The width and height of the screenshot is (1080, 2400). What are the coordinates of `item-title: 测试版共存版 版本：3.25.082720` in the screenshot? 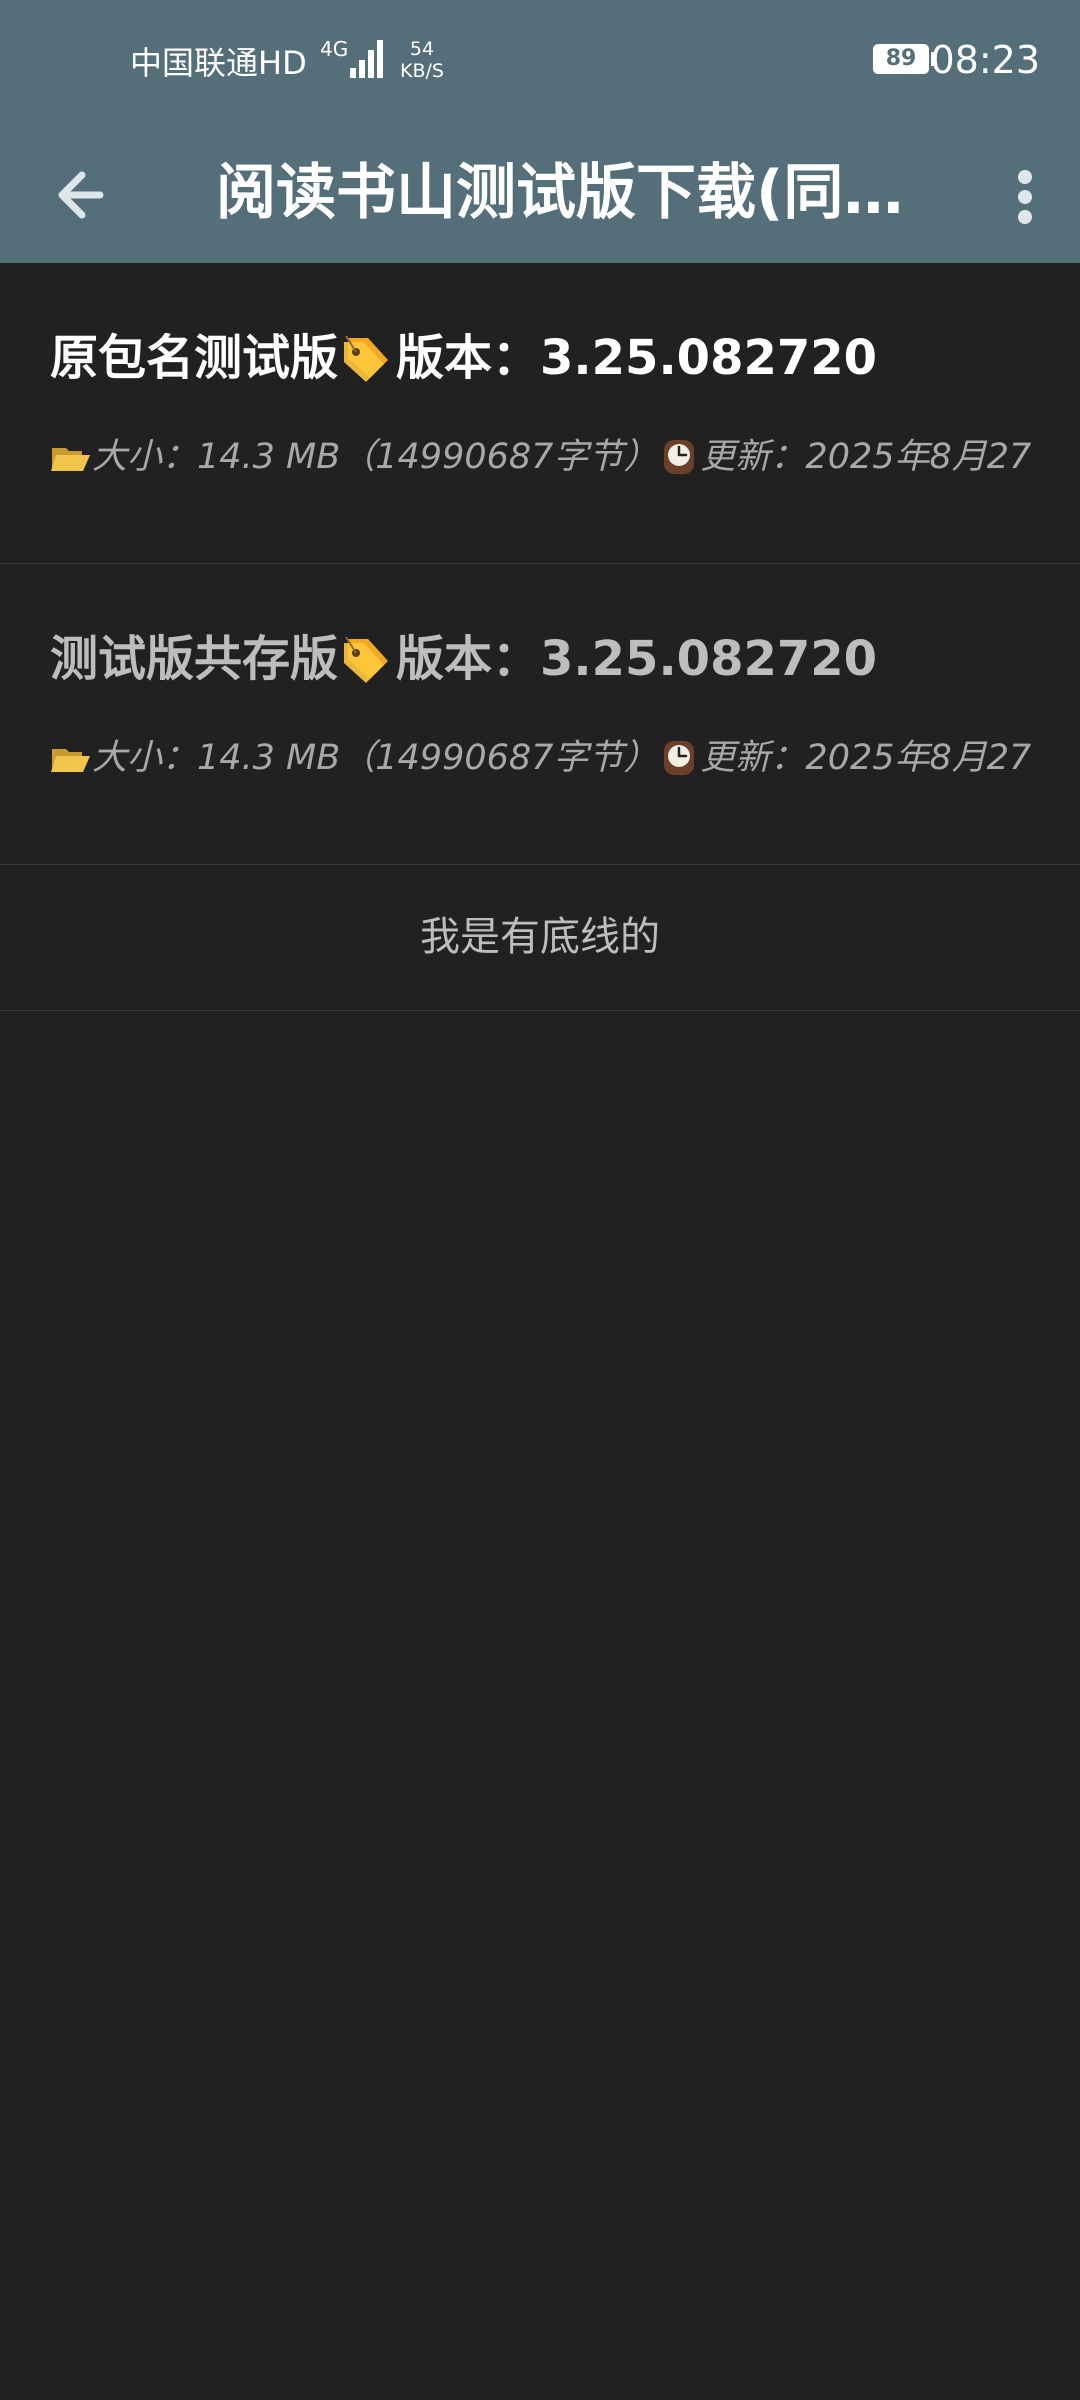 It's located at (540, 629).